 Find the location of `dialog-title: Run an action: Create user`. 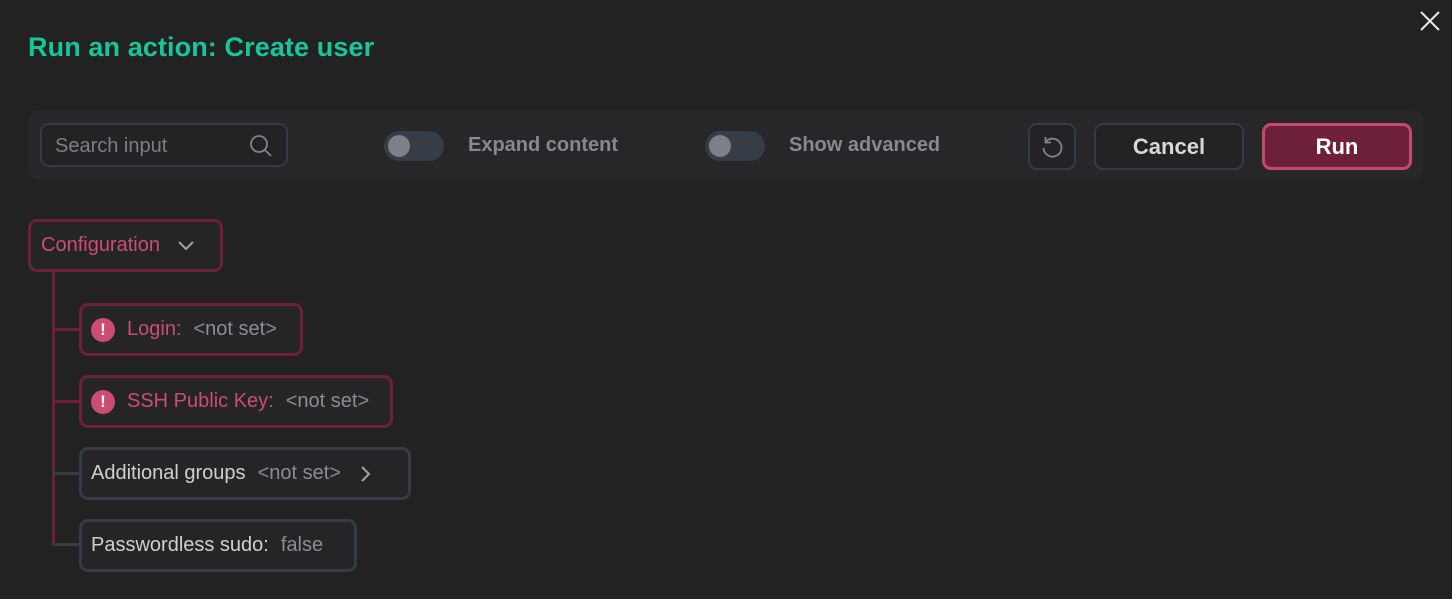

dialog-title: Run an action: Create user is located at coordinates (201, 47).